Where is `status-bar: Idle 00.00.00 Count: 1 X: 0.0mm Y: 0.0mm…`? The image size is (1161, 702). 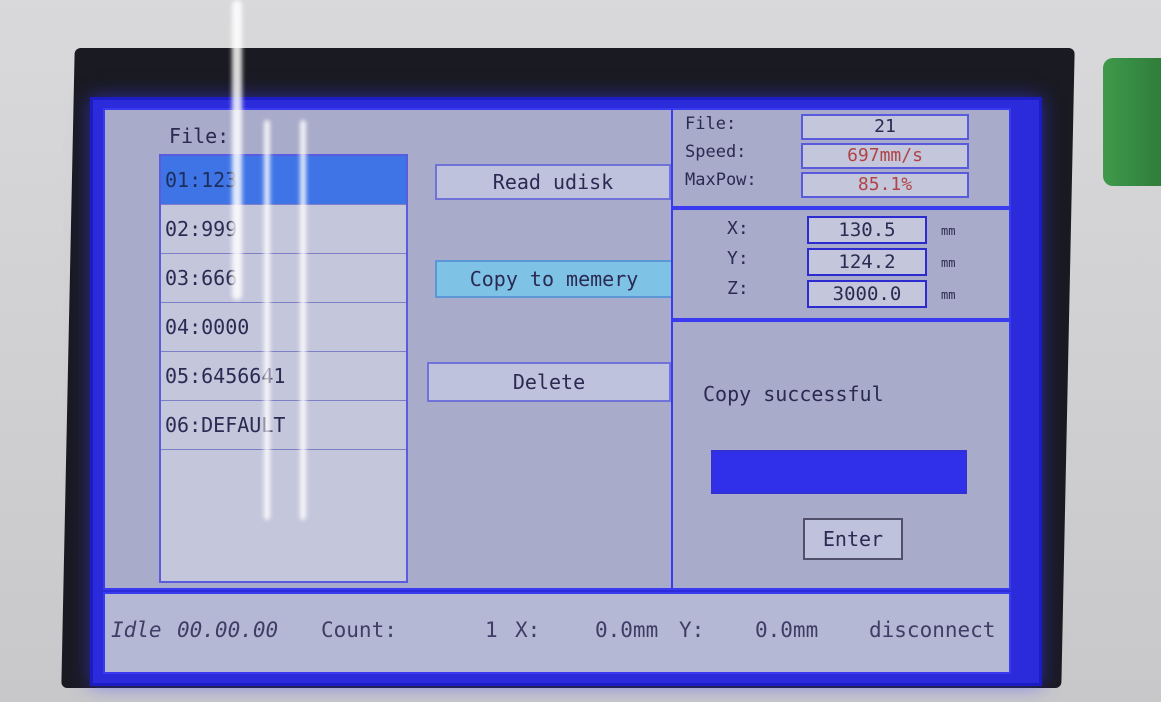
status-bar: Idle 00.00.00 Count: 1 X: 0.0mm Y: 0.0mm… is located at coordinates (557, 633).